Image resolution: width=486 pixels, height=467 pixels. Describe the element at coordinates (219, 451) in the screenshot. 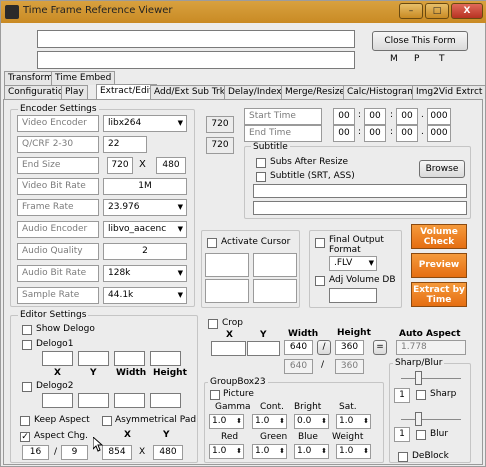

I see `red-value: 1.0` at that location.